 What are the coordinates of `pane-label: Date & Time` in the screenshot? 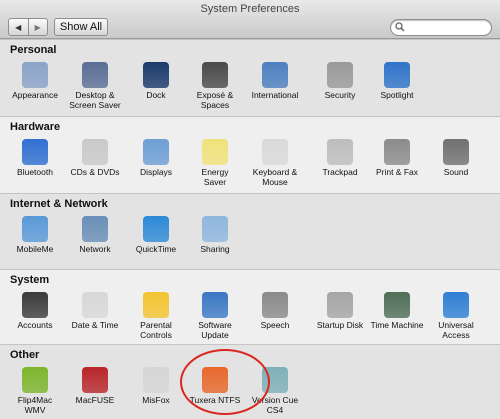 It's located at (95, 325).